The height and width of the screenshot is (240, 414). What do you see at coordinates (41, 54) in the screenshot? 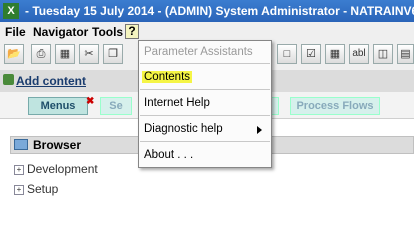
I see `print-icon: ⎙` at bounding box center [41, 54].